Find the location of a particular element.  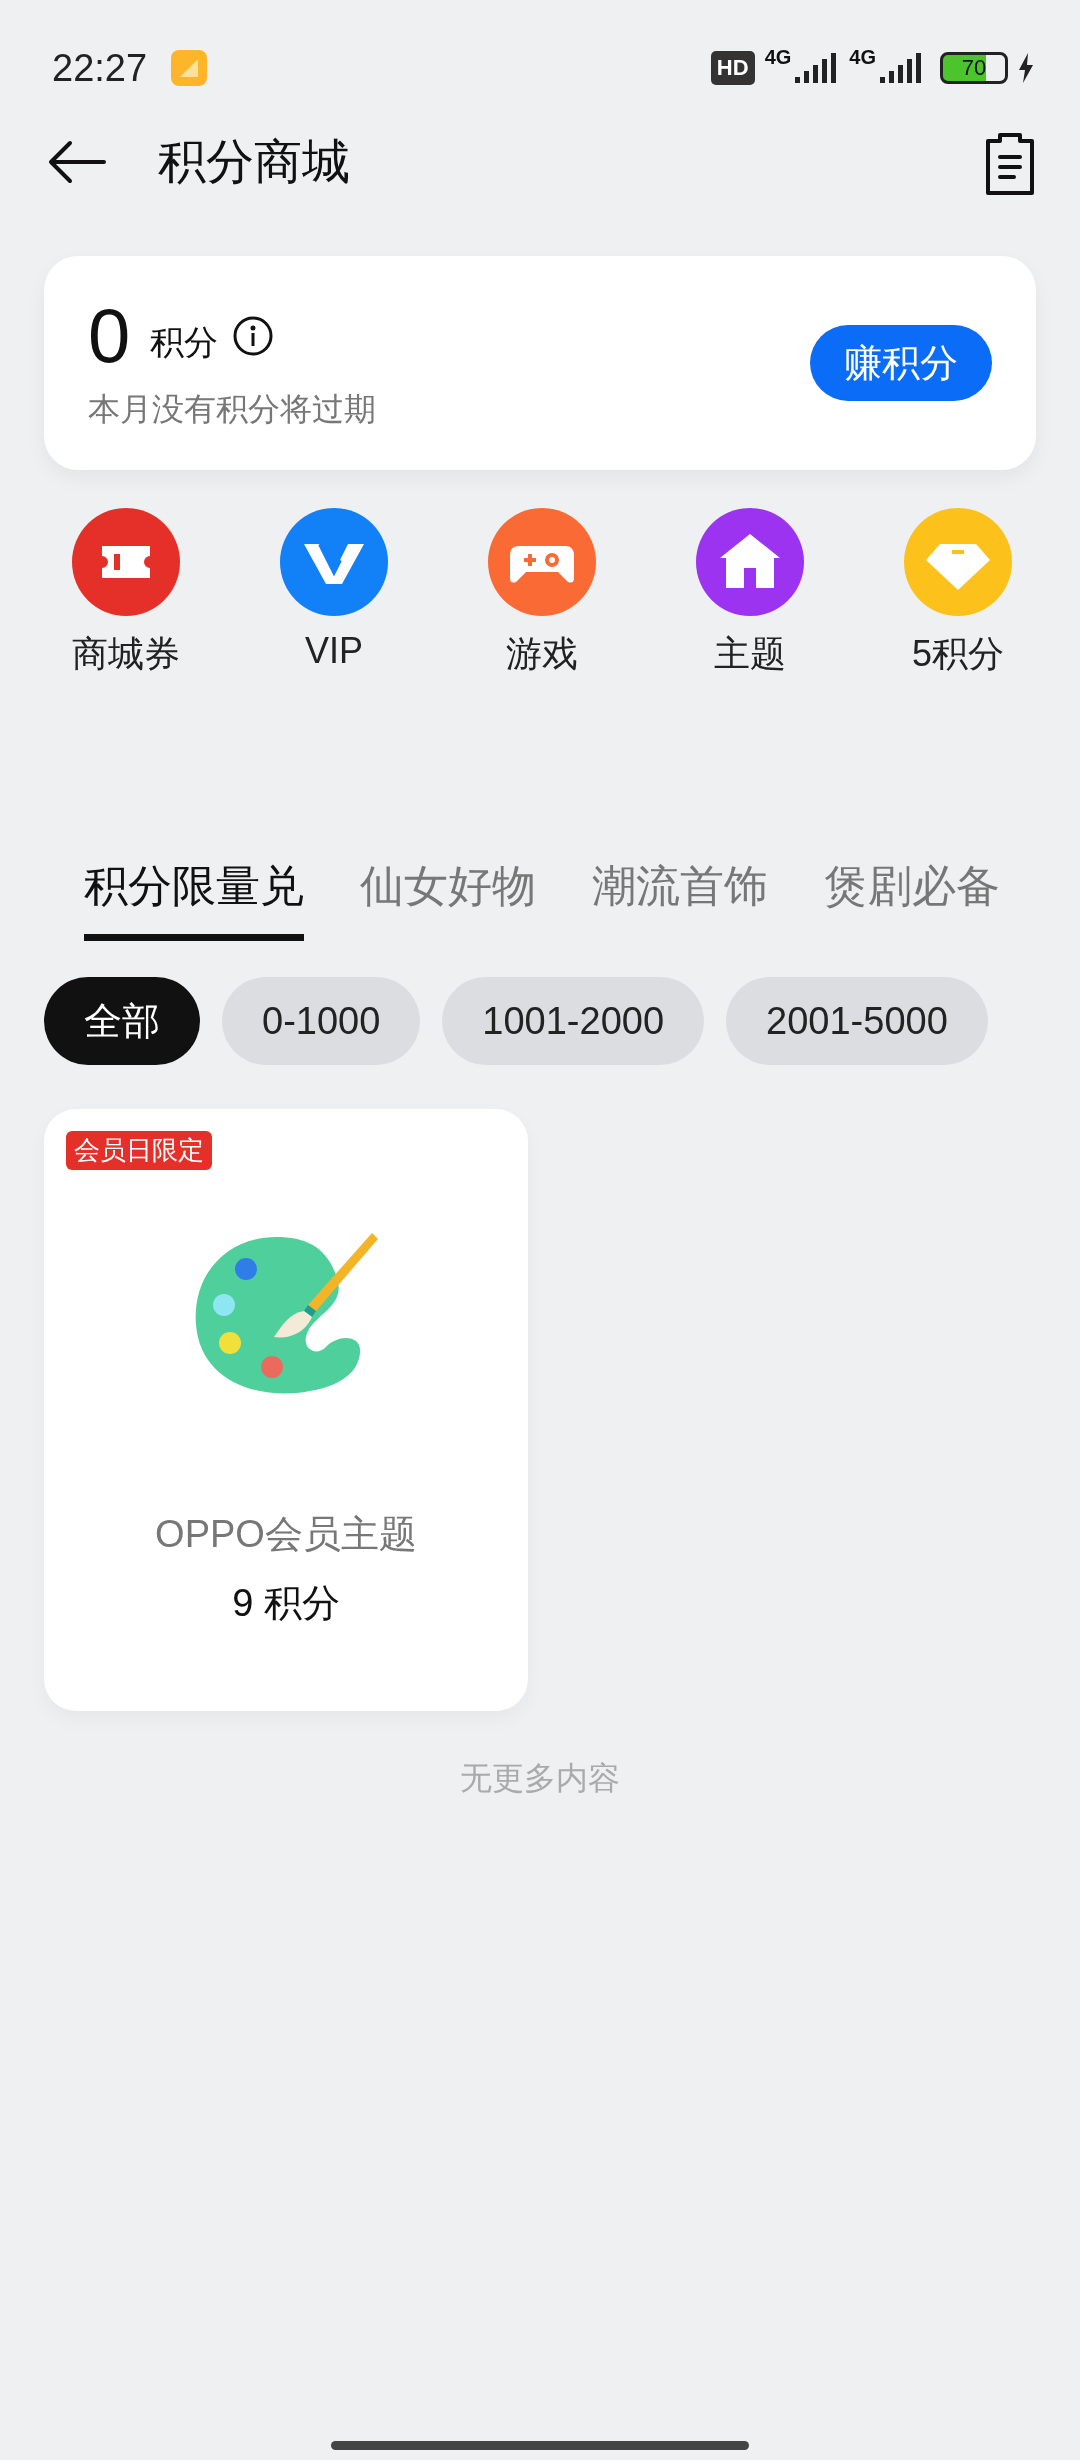

gamepad-icon is located at coordinates (542, 562).